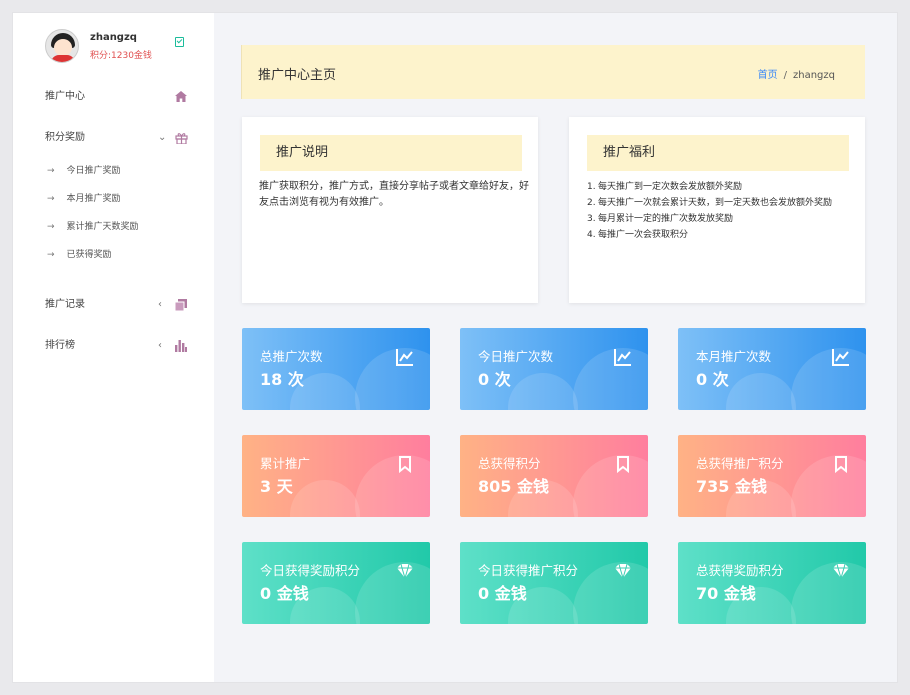  I want to click on stat-label: 今日获得奖励积分, so click(310, 570).